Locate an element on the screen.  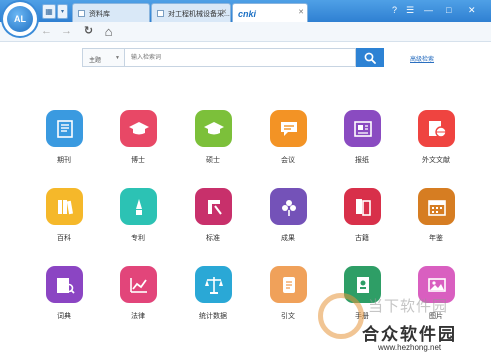
scroll-icon is located at coordinates (288, 284).